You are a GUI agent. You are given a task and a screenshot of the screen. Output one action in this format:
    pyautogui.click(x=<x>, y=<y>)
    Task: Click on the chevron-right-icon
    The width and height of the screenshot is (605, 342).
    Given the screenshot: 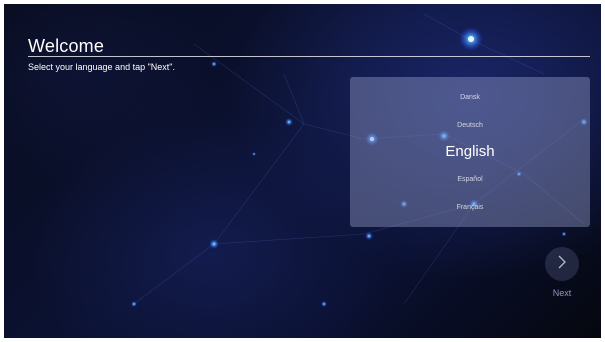 What is the action you would take?
    pyautogui.click(x=562, y=264)
    